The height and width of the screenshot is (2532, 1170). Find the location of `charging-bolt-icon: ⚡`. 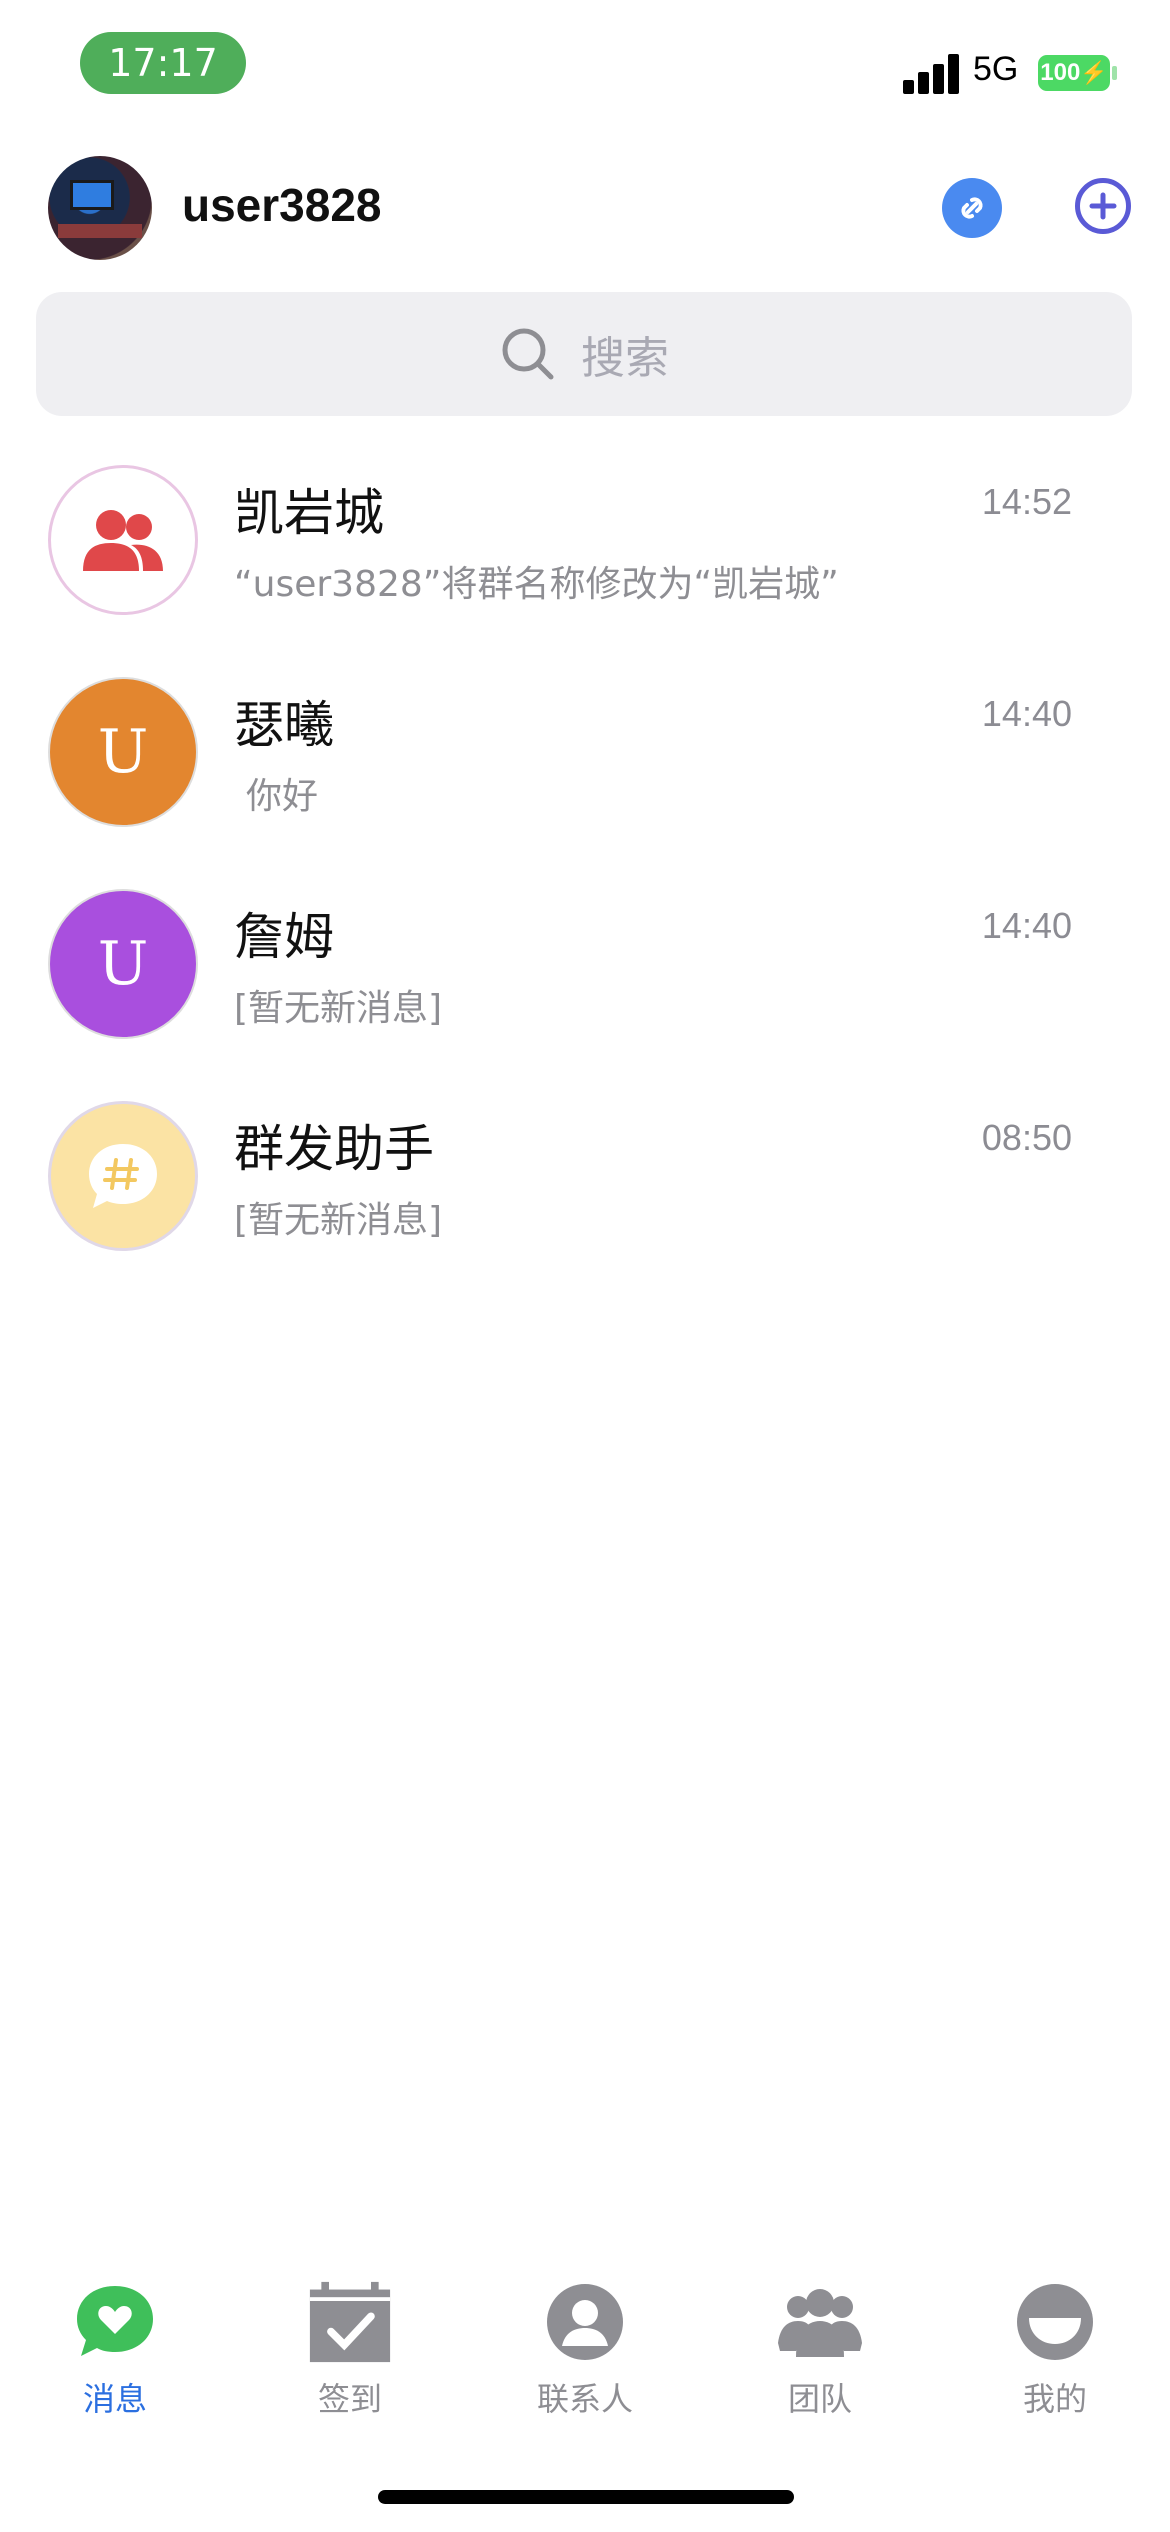

charging-bolt-icon: ⚡ is located at coordinates (1094, 72).